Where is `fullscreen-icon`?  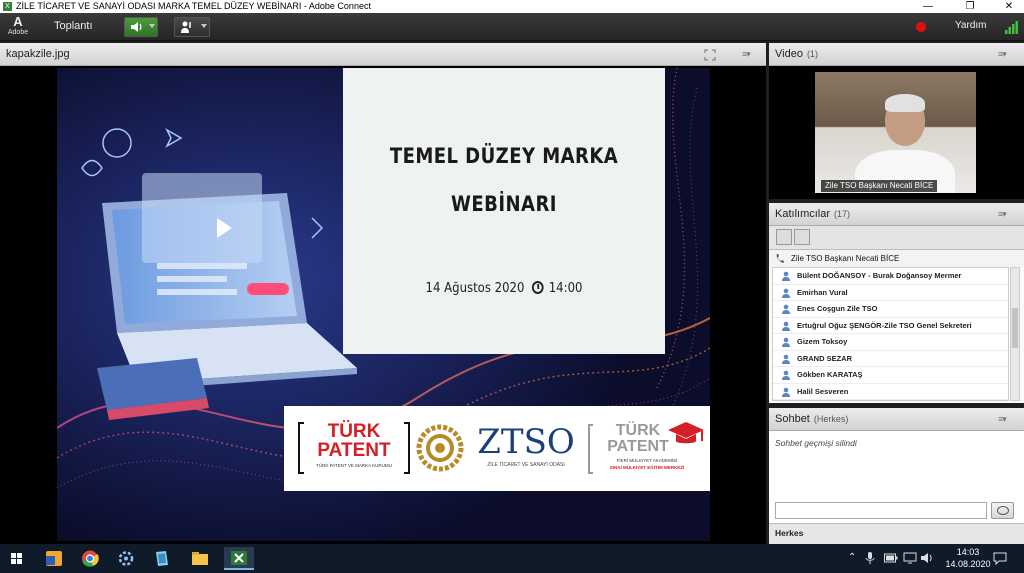
fullscreen-icon is located at coordinates (710, 55).